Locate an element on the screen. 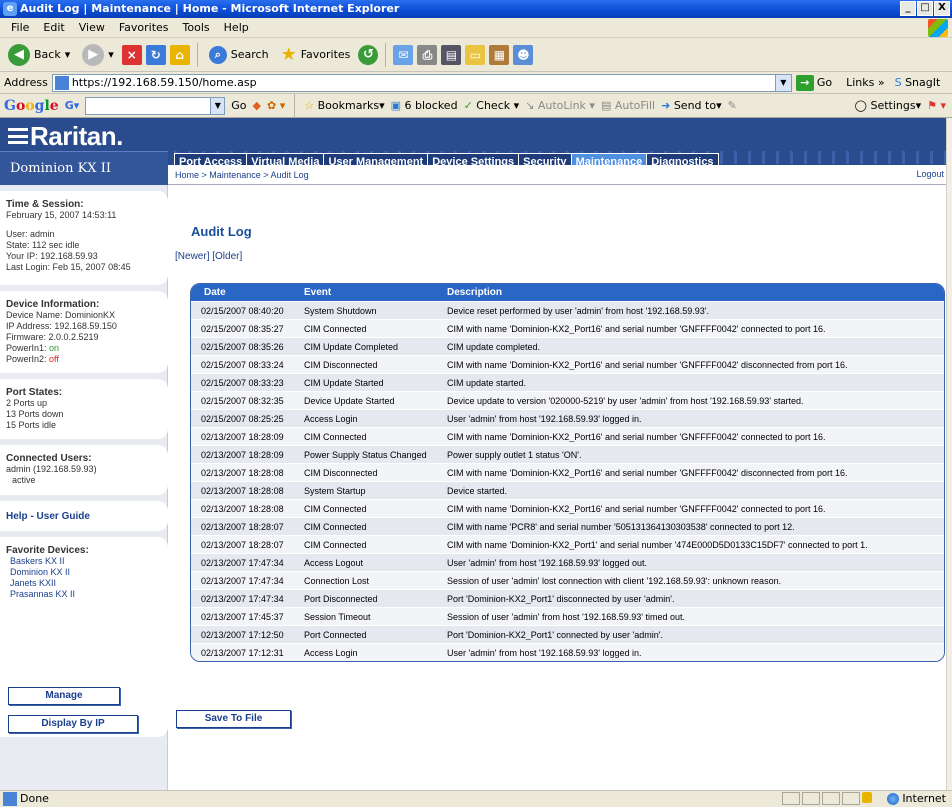 The height and width of the screenshot is (807, 952). minimize-button: _ is located at coordinates (908, 8).